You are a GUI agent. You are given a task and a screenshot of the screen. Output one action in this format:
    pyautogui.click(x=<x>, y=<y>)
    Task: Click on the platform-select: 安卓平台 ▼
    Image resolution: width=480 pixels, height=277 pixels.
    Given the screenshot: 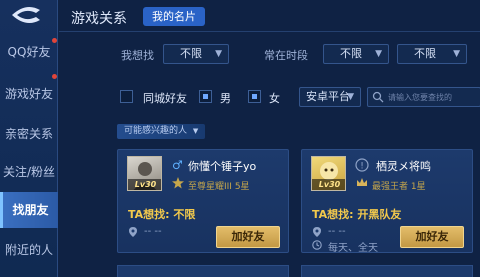 What is the action you would take?
    pyautogui.click(x=330, y=97)
    